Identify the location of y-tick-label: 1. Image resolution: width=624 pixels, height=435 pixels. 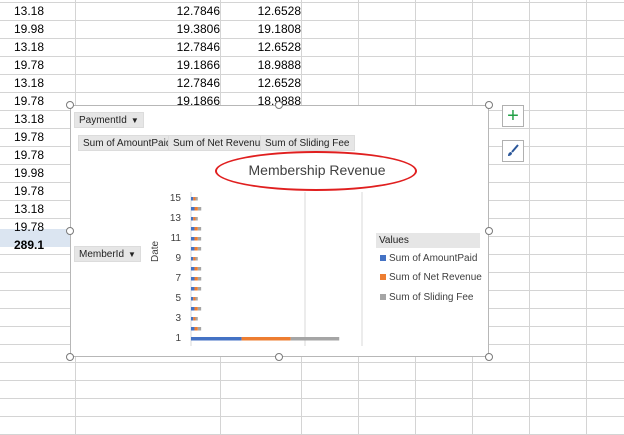
(178, 338).